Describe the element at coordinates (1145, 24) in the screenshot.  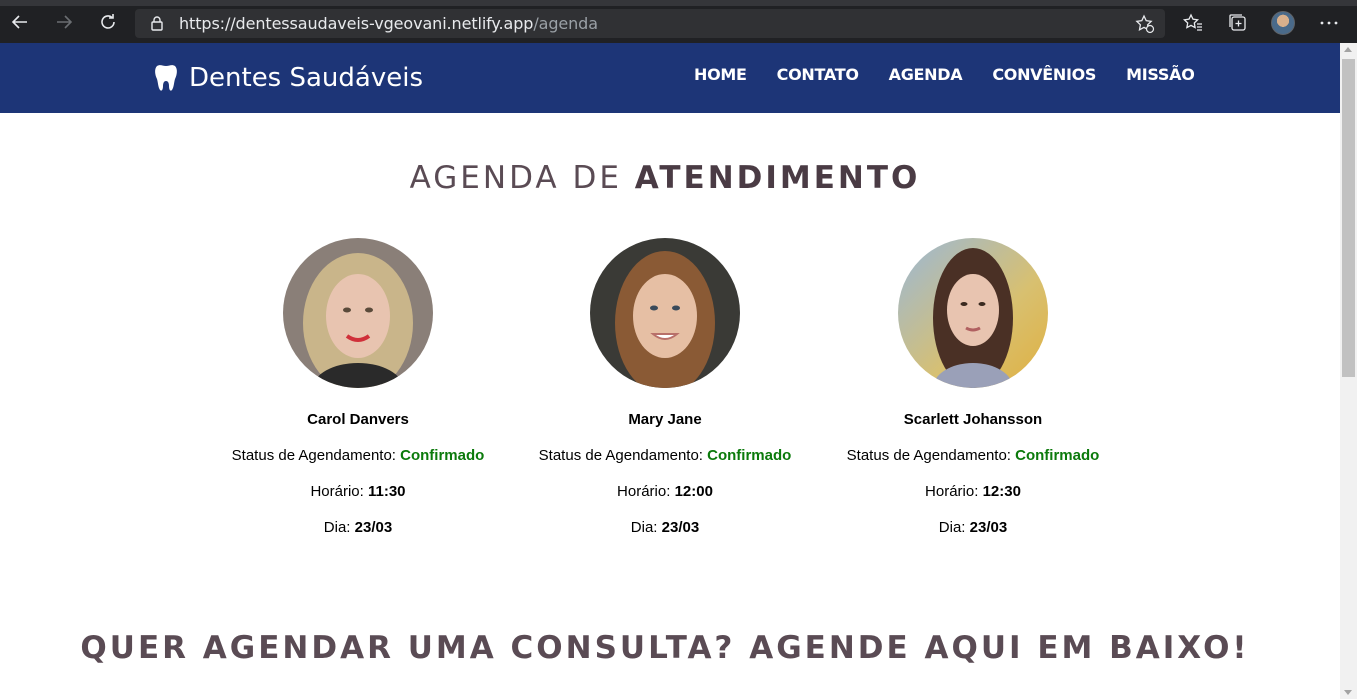
I see `add-favorite-icon` at that location.